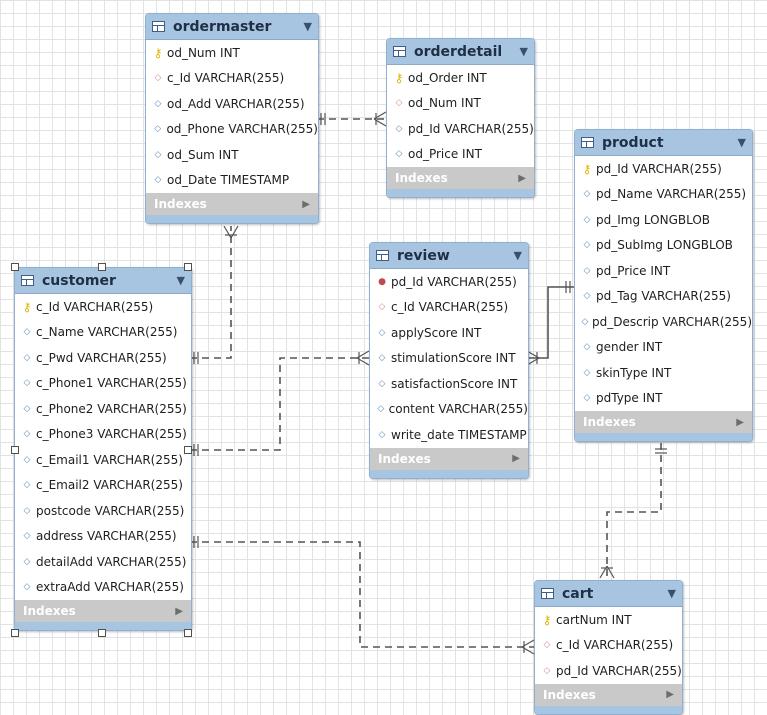 The height and width of the screenshot is (715, 767). I want to click on column-row: ◇ skinType INT, so click(663, 373).